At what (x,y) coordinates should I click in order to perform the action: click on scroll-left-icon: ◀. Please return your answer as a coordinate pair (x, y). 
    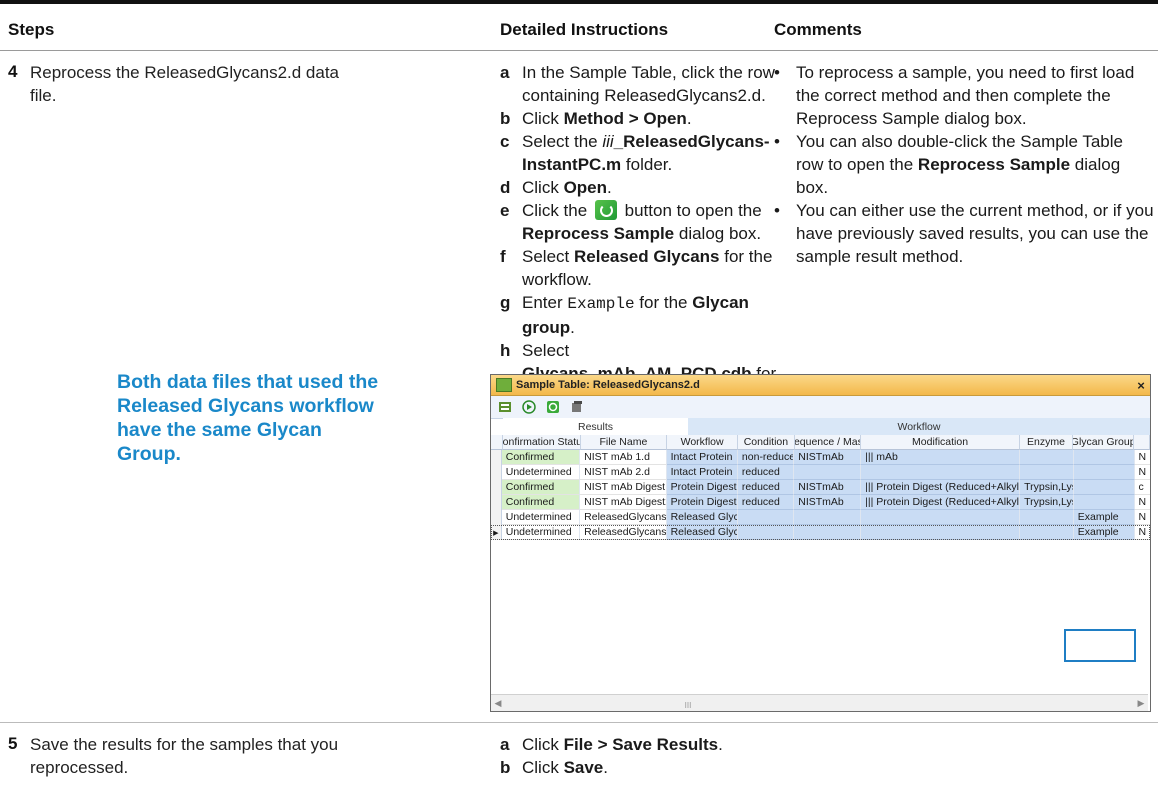
    Looking at the image, I should click on (498, 703).